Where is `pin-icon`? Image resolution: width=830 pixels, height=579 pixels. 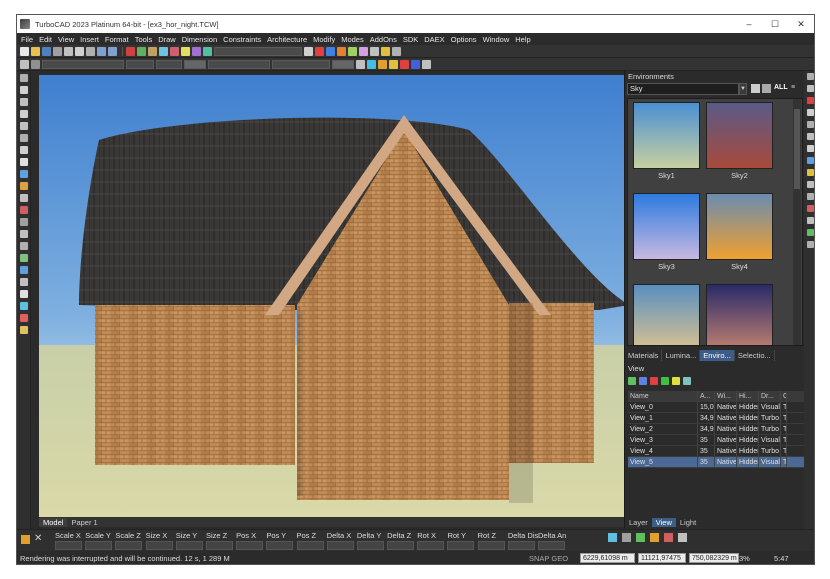
pin-icon is located at coordinates (396, 51).